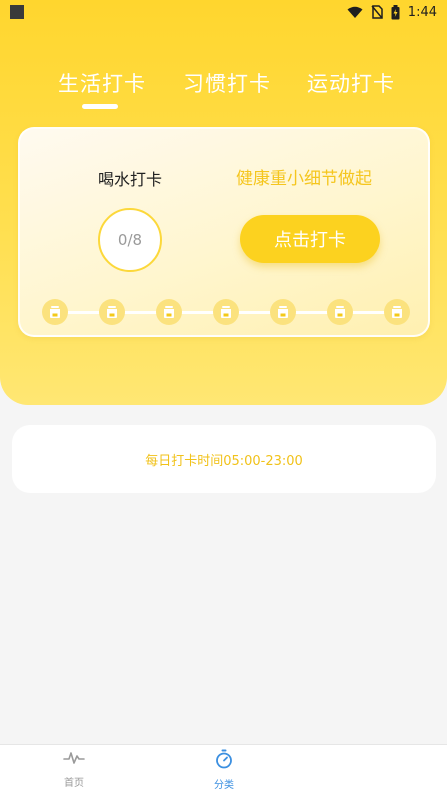  Describe the element at coordinates (395, 12) in the screenshot. I see `battery-icon` at that location.